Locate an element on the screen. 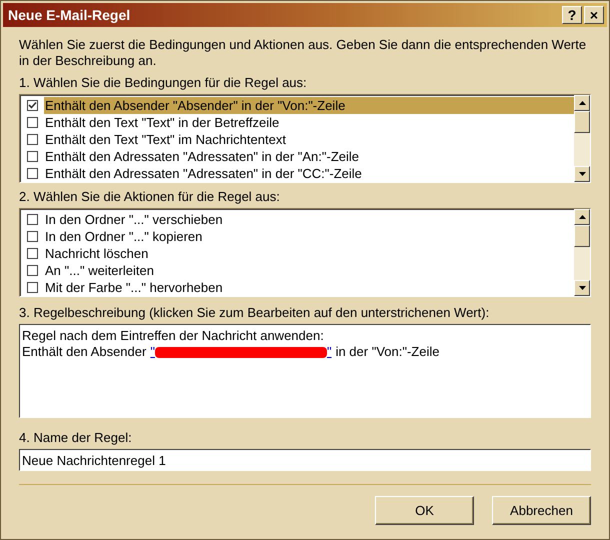 Image resolution: width=610 pixels, height=540 pixels. list-item: Enthält den Adressaten "Adressaten" in der "CC:"-Zeile is located at coordinates (309, 173).